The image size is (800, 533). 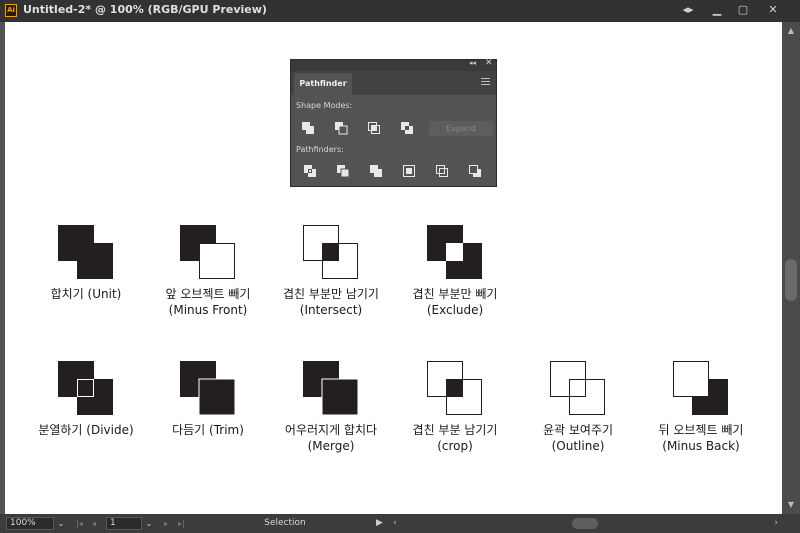 I want to click on caption-line2: (Merge), so click(x=331, y=446).